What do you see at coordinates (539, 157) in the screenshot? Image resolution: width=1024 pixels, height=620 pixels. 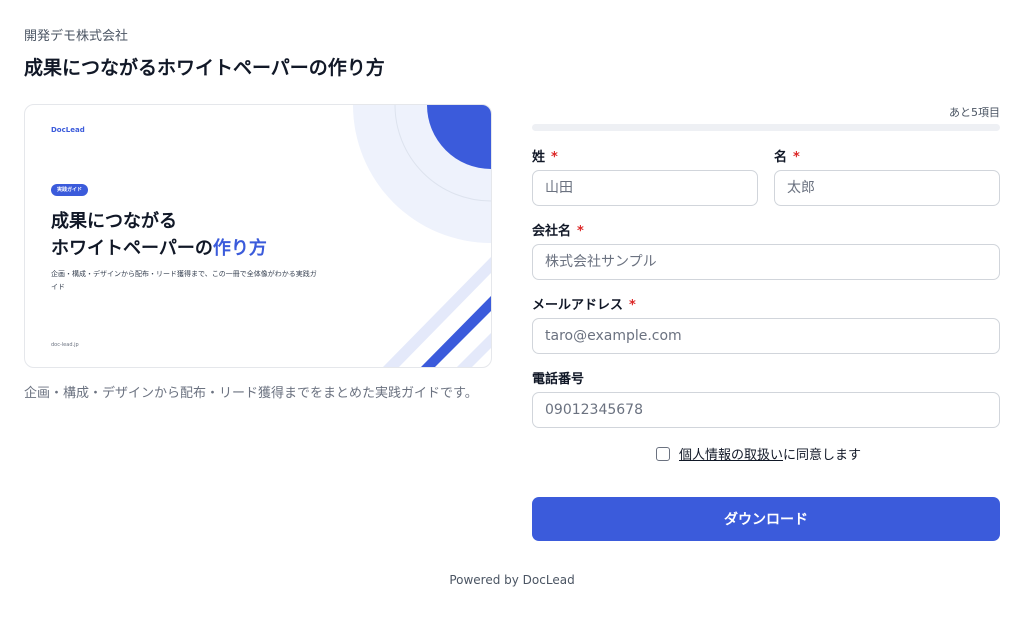 I see `last-name-label-text: 姓` at bounding box center [539, 157].